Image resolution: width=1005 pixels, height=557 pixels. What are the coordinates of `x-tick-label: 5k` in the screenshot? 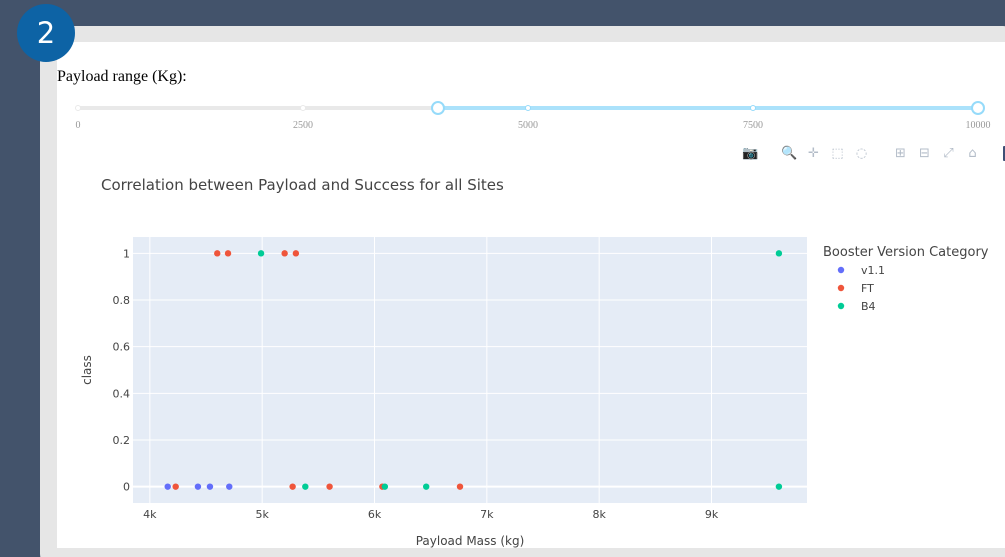 It's located at (262, 514).